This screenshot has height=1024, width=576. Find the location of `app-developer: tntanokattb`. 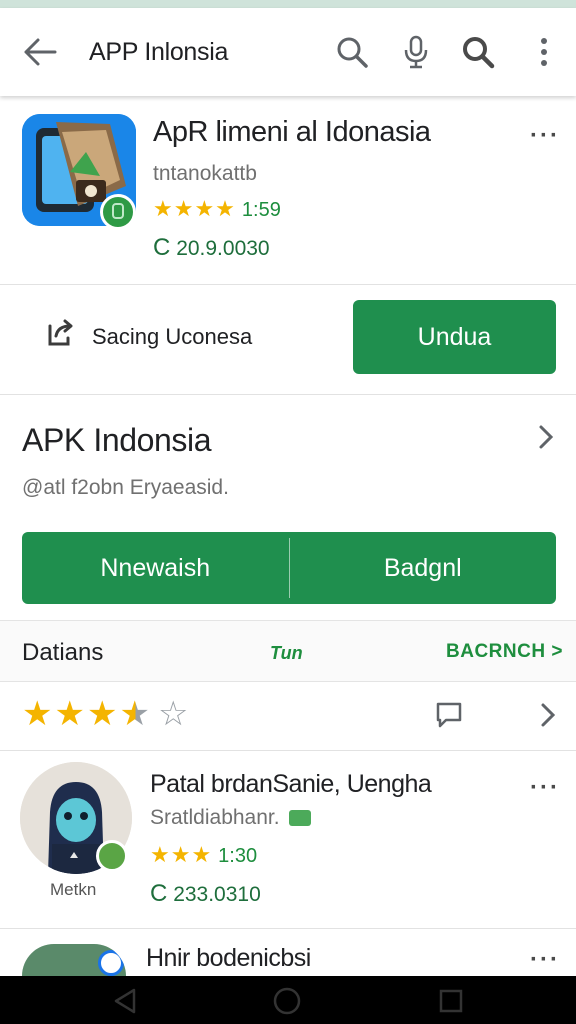

app-developer: tntanokattb is located at coordinates (205, 174).